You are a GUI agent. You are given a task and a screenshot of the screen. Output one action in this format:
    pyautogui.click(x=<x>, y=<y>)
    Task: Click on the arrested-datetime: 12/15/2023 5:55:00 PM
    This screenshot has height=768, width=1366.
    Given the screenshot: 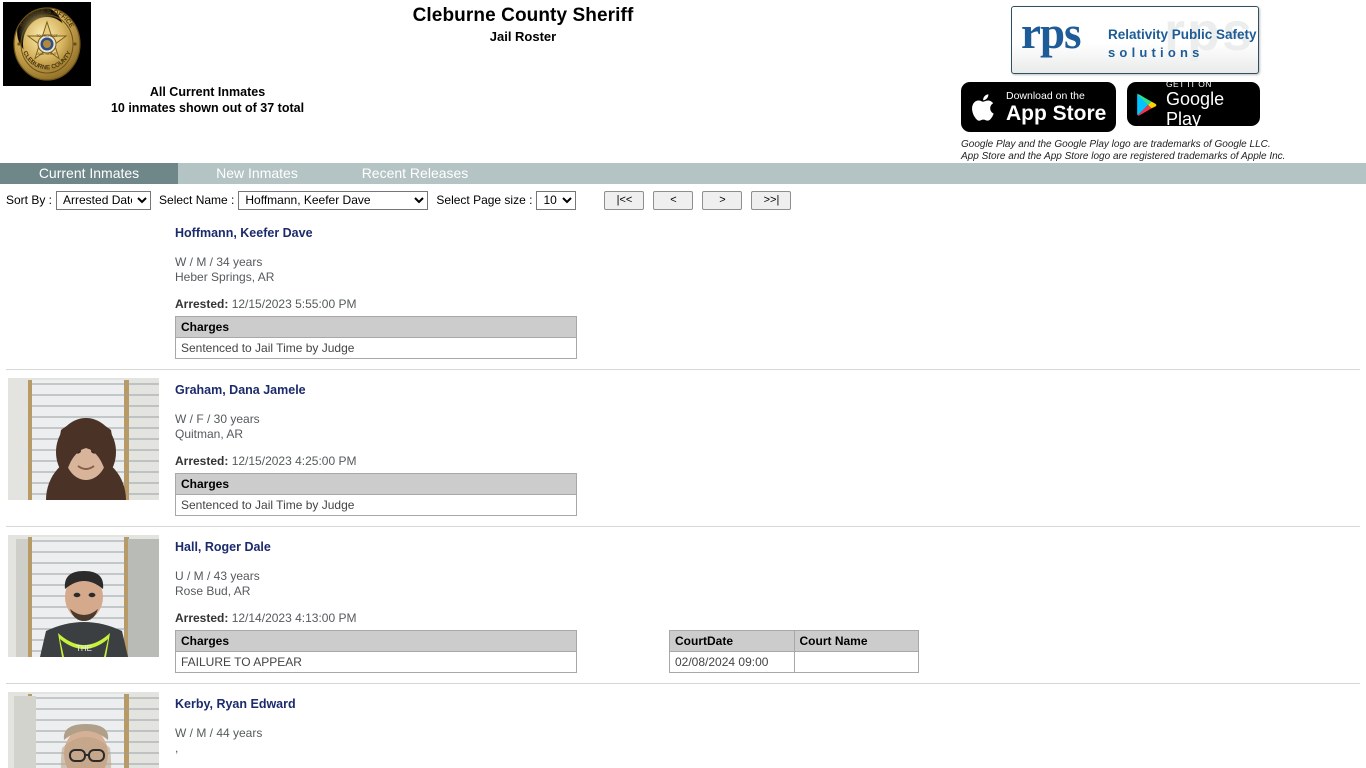 What is the action you would take?
    pyautogui.click(x=294, y=304)
    